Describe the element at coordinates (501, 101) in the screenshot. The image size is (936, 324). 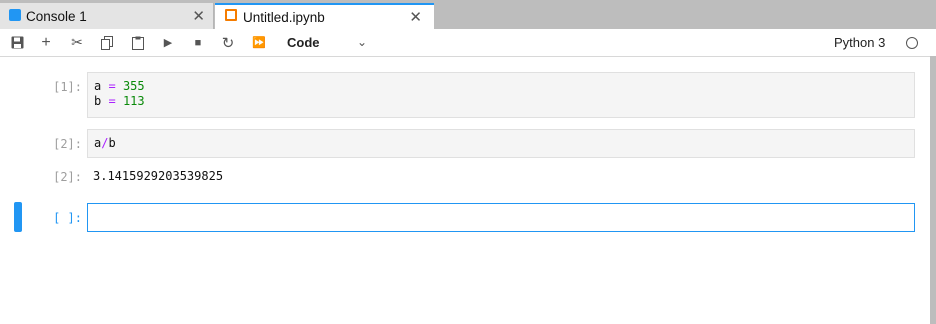
I see `code-line: b = 113` at that location.